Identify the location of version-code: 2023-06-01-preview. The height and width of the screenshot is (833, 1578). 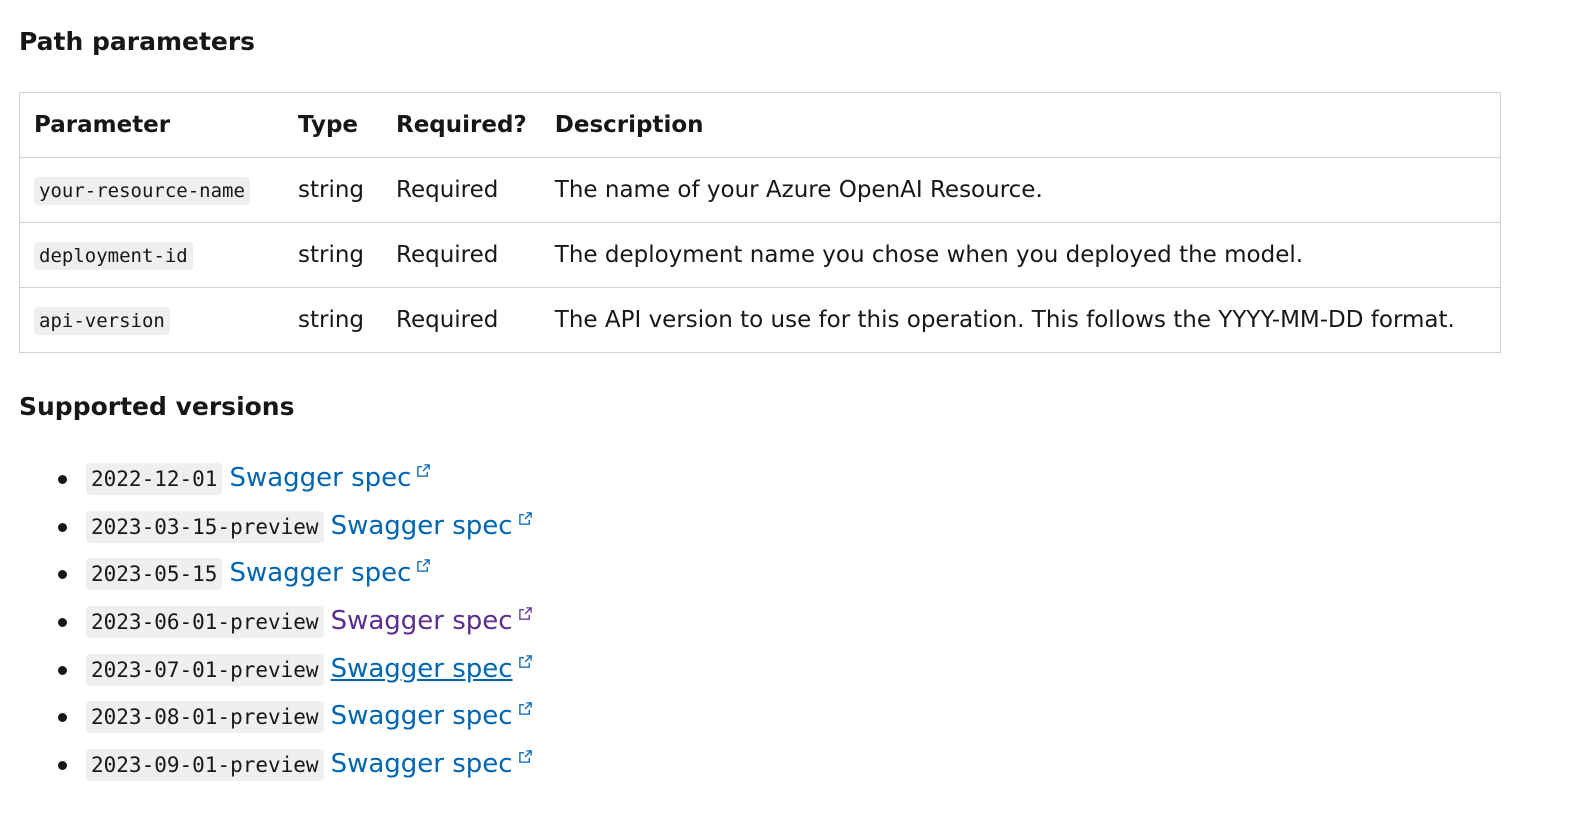
(205, 622).